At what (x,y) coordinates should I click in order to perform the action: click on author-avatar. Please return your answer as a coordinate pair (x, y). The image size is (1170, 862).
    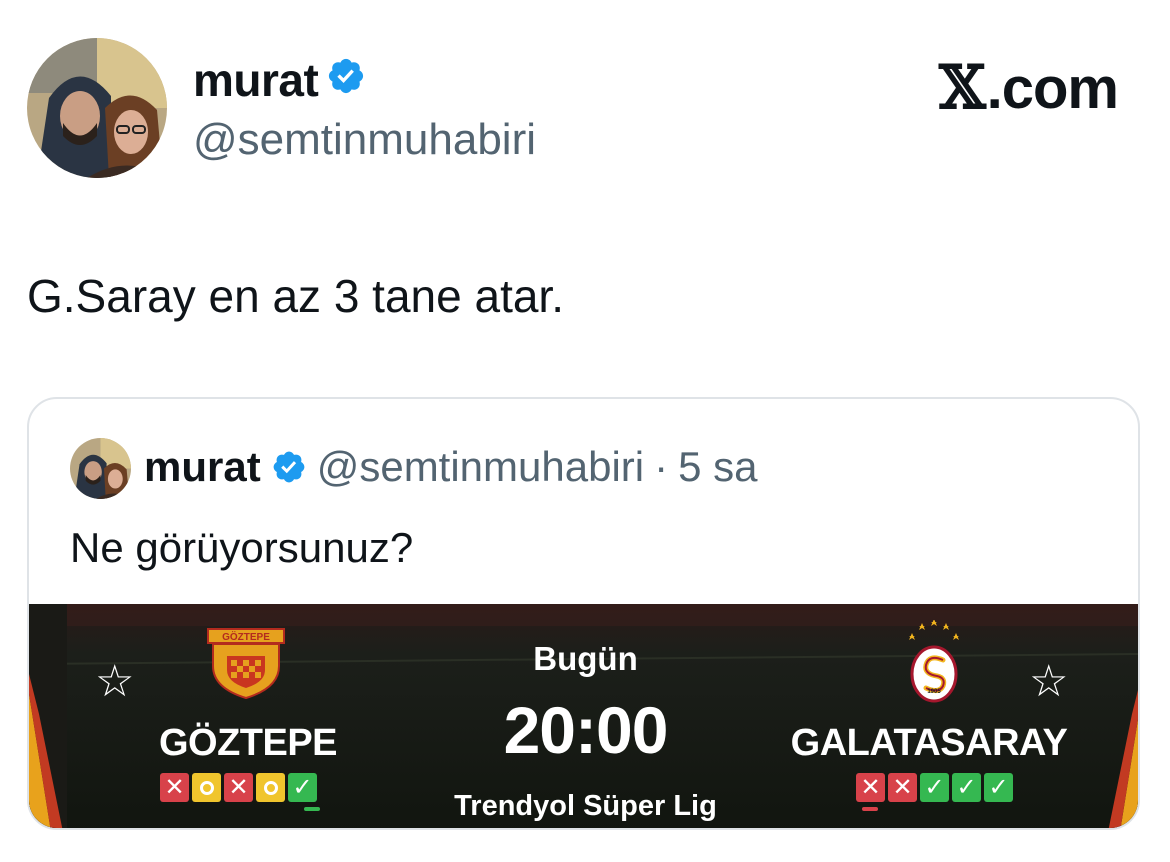
    Looking at the image, I should click on (97, 108).